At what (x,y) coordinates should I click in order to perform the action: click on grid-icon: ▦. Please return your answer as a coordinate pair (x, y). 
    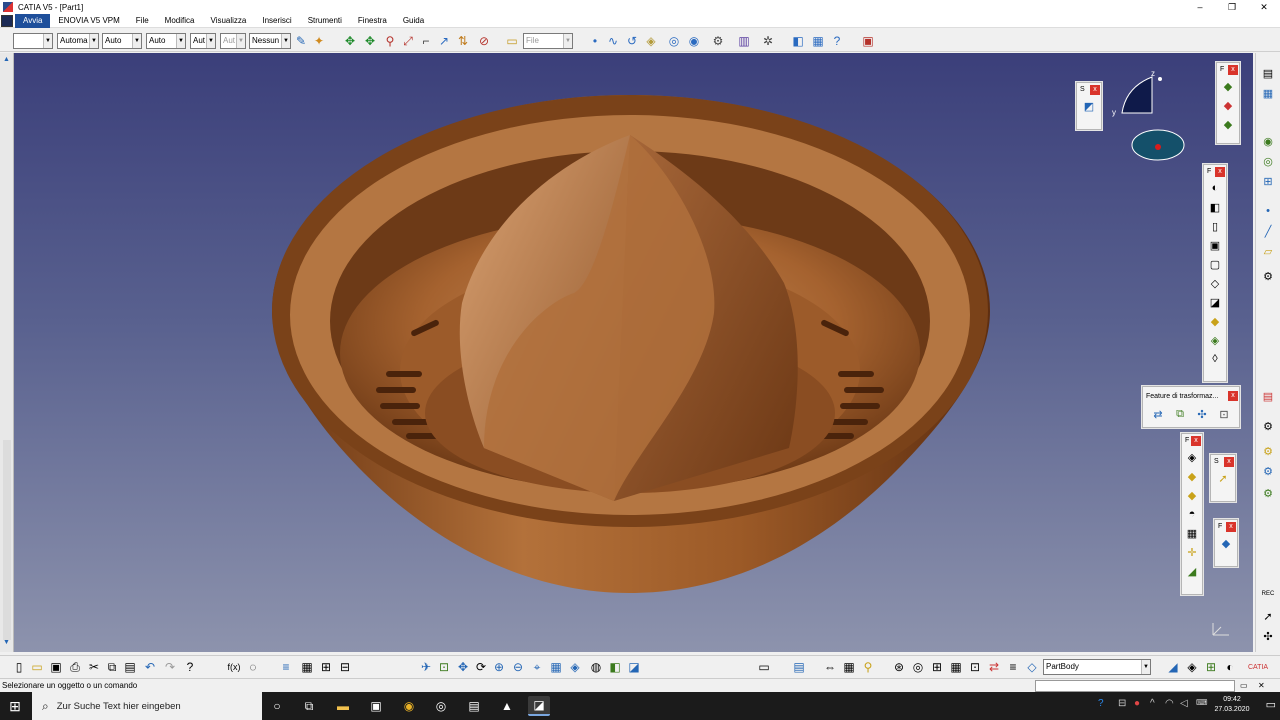
    Looking at the image, I should click on (818, 41).